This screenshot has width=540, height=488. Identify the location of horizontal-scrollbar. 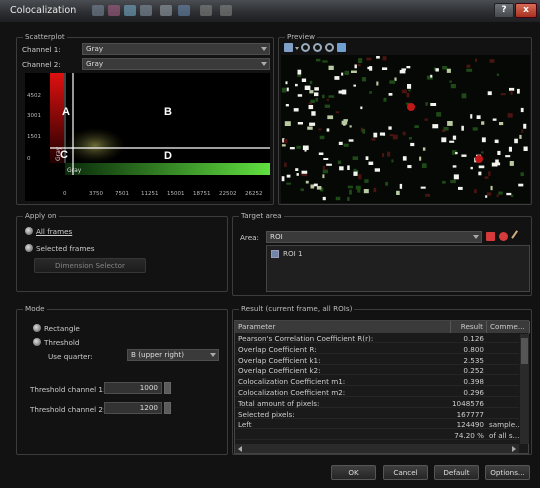
(377, 448).